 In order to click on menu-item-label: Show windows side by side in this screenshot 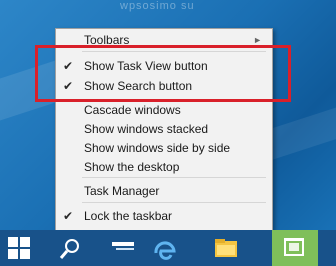, I will do `click(157, 148)`.